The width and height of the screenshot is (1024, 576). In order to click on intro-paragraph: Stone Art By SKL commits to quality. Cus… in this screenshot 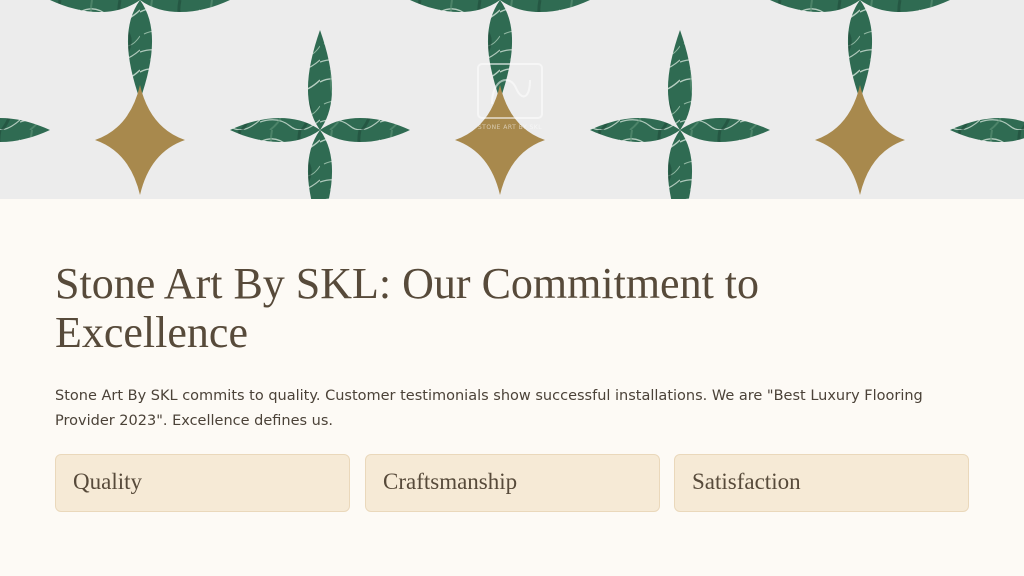, I will do `click(489, 408)`.